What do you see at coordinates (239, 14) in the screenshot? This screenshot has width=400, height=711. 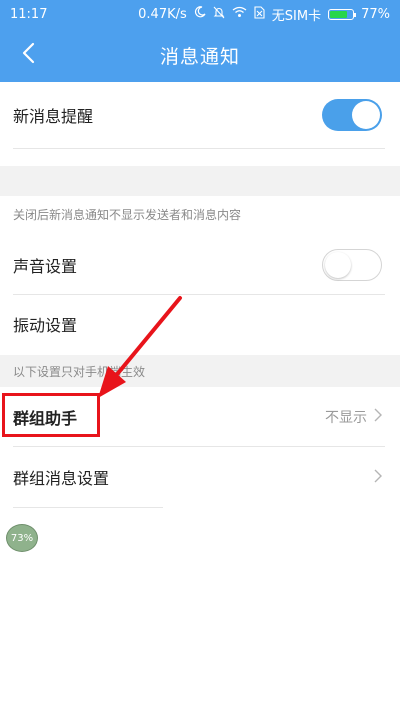 I see `wifi-icon` at bounding box center [239, 14].